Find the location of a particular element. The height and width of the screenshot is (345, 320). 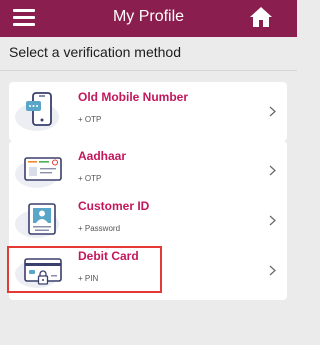

divider is located at coordinates (148, 70).